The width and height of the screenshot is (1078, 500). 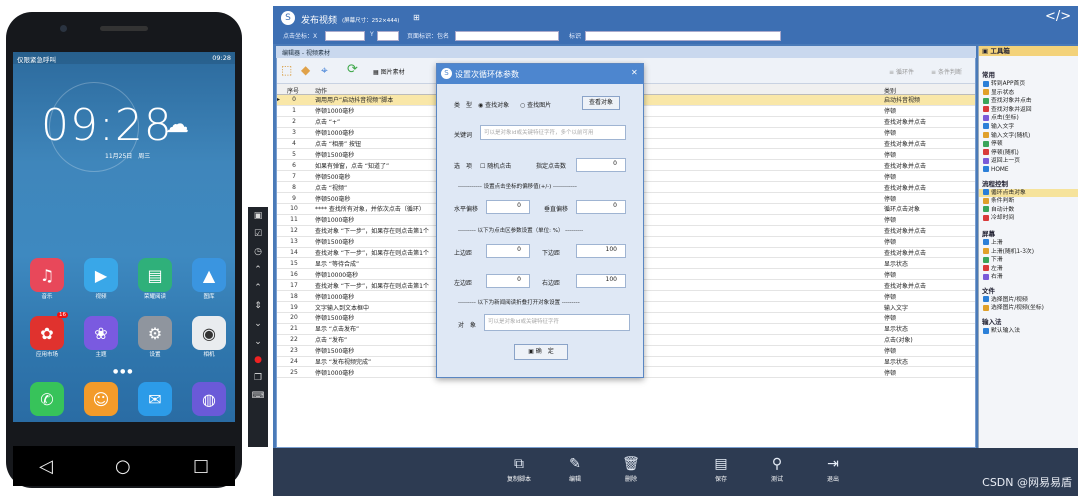 I want to click on device-icon: ⊞, so click(x=416, y=17).